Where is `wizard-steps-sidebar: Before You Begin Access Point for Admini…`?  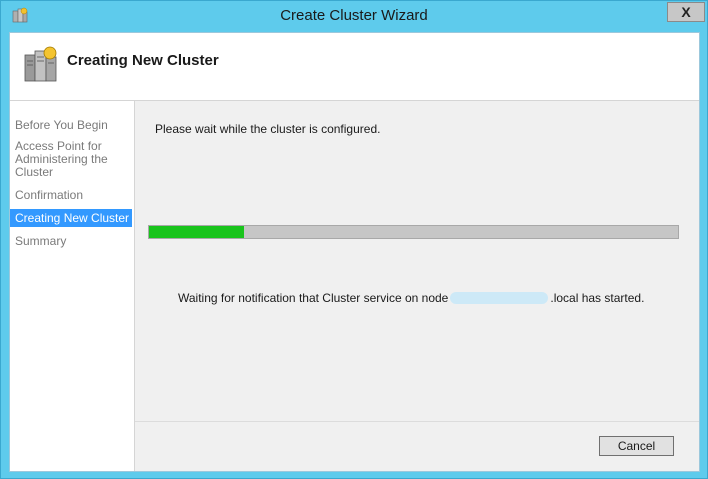
wizard-steps-sidebar: Before You Begin Access Point for Admini… is located at coordinates (72, 286).